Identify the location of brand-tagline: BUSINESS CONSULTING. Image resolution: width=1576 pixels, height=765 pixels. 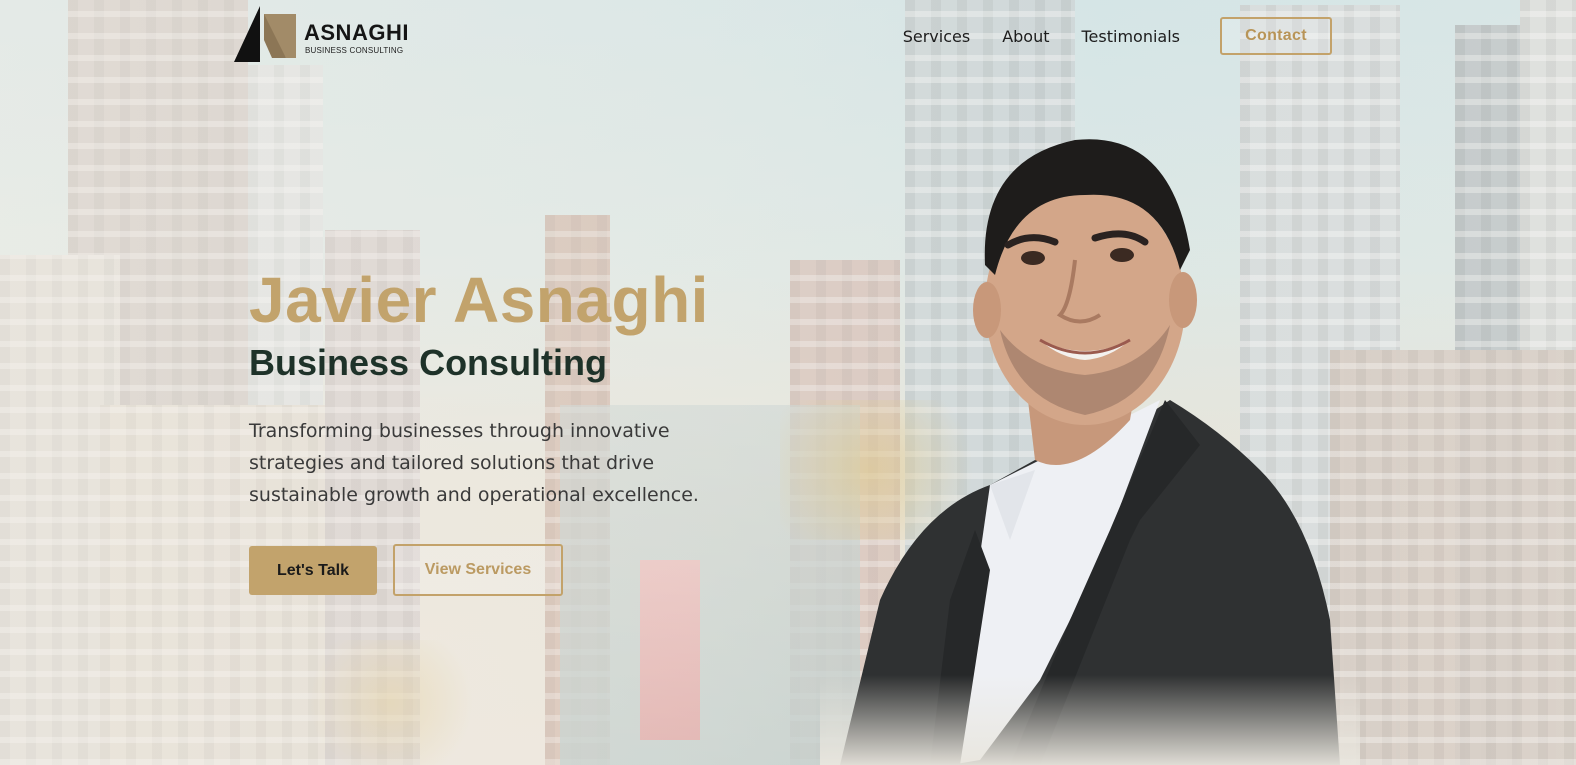
(354, 50).